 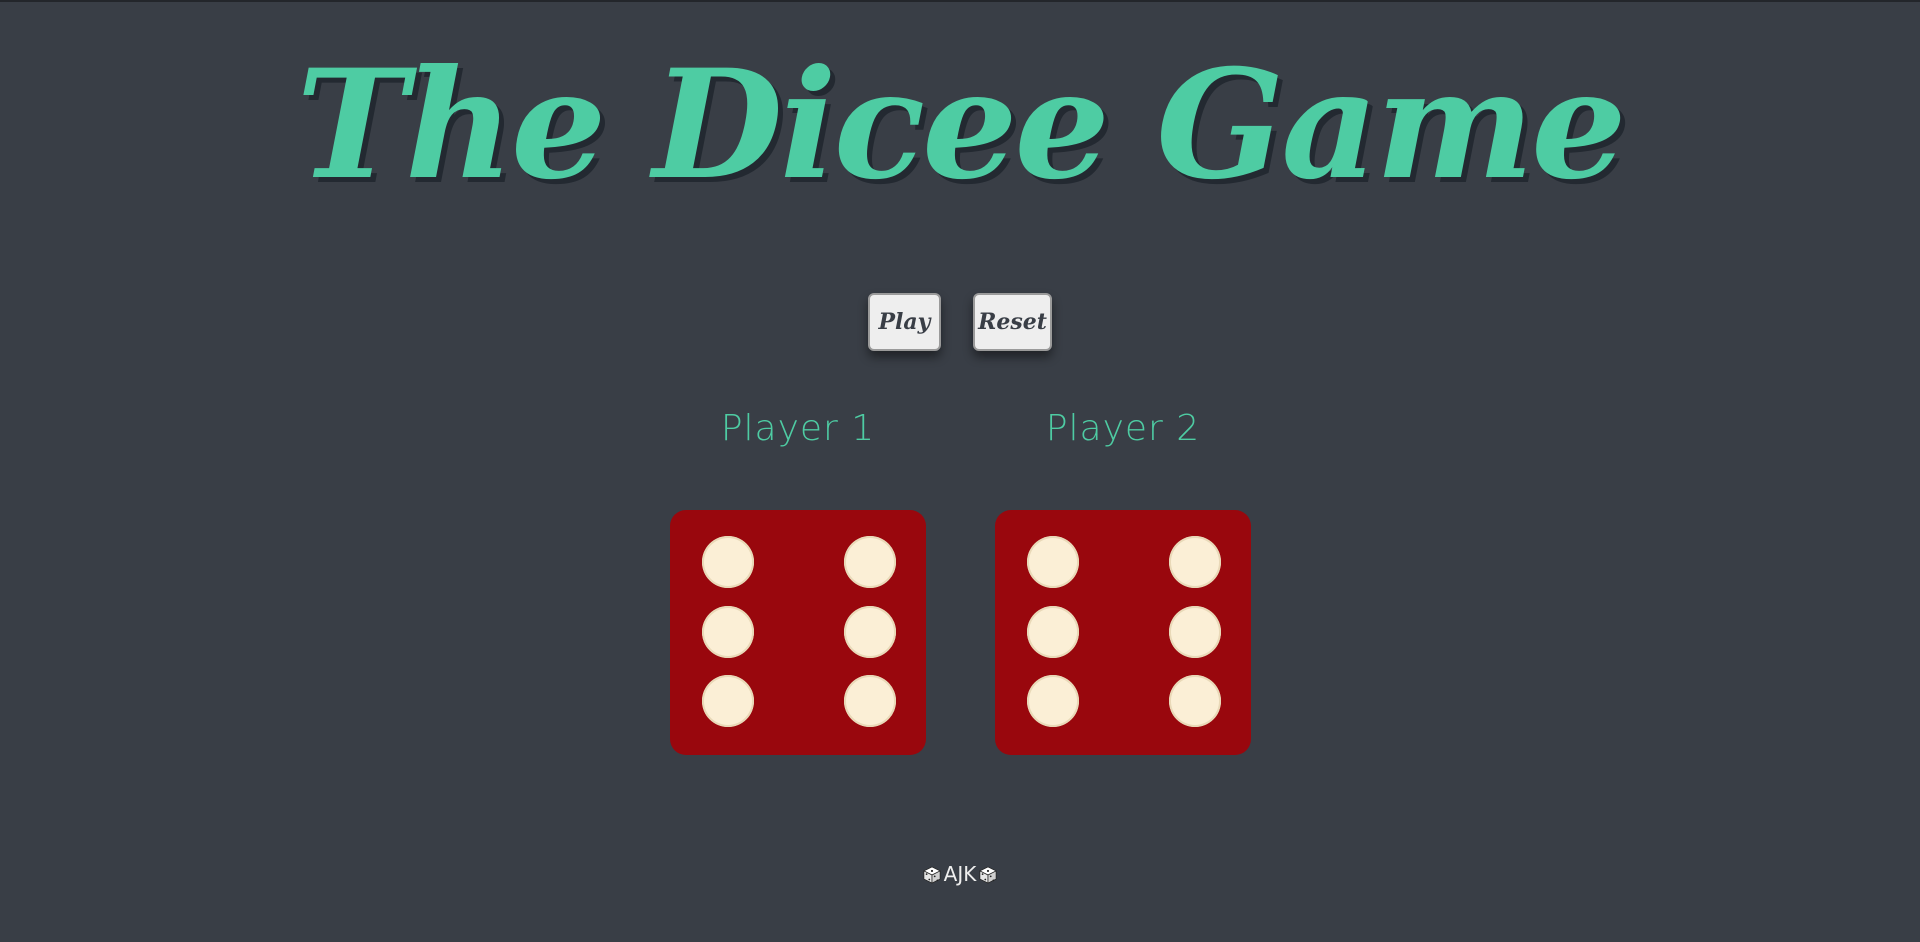 What do you see at coordinates (1012, 322) in the screenshot?
I see `reset-button: Reset` at bounding box center [1012, 322].